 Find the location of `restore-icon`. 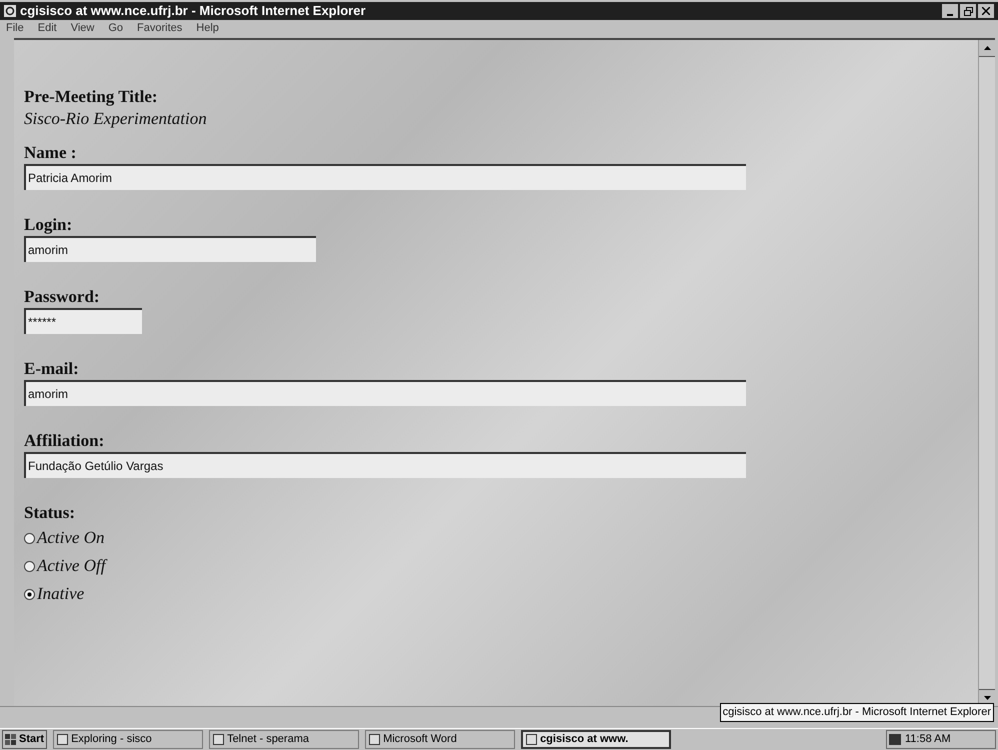

restore-icon is located at coordinates (968, 11).